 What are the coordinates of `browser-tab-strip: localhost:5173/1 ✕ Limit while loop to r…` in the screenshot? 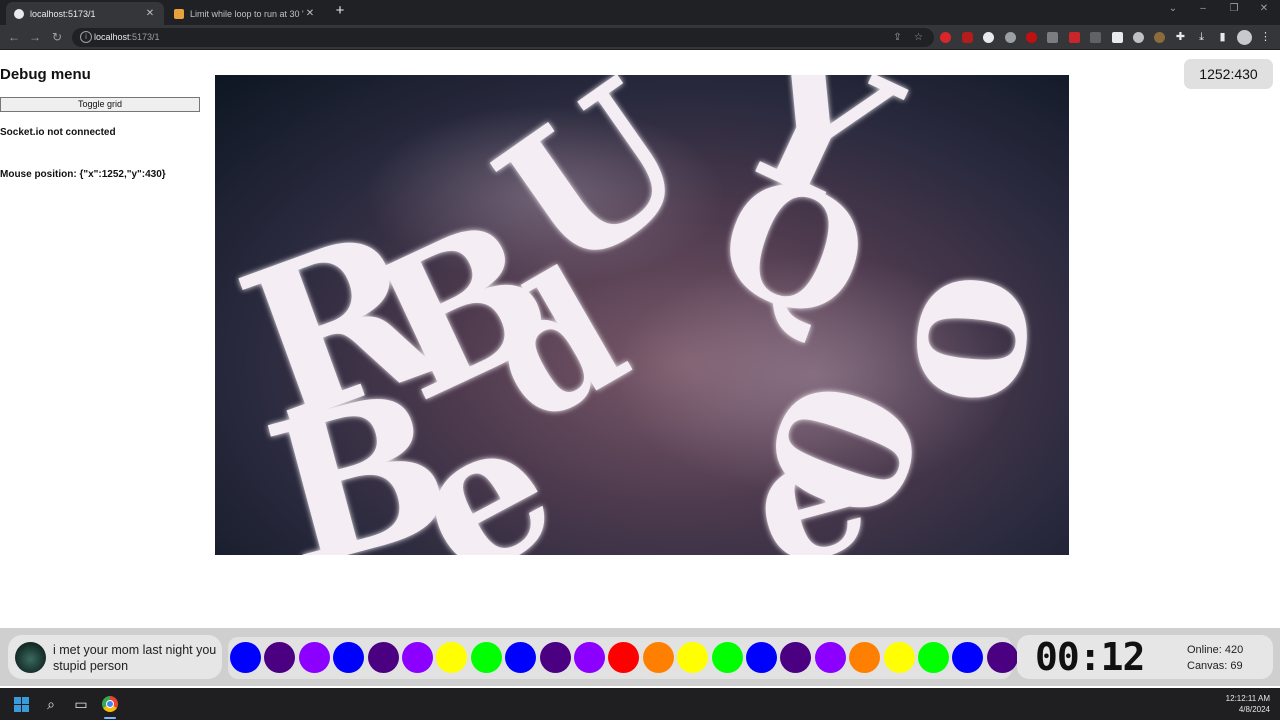 It's located at (640, 12).